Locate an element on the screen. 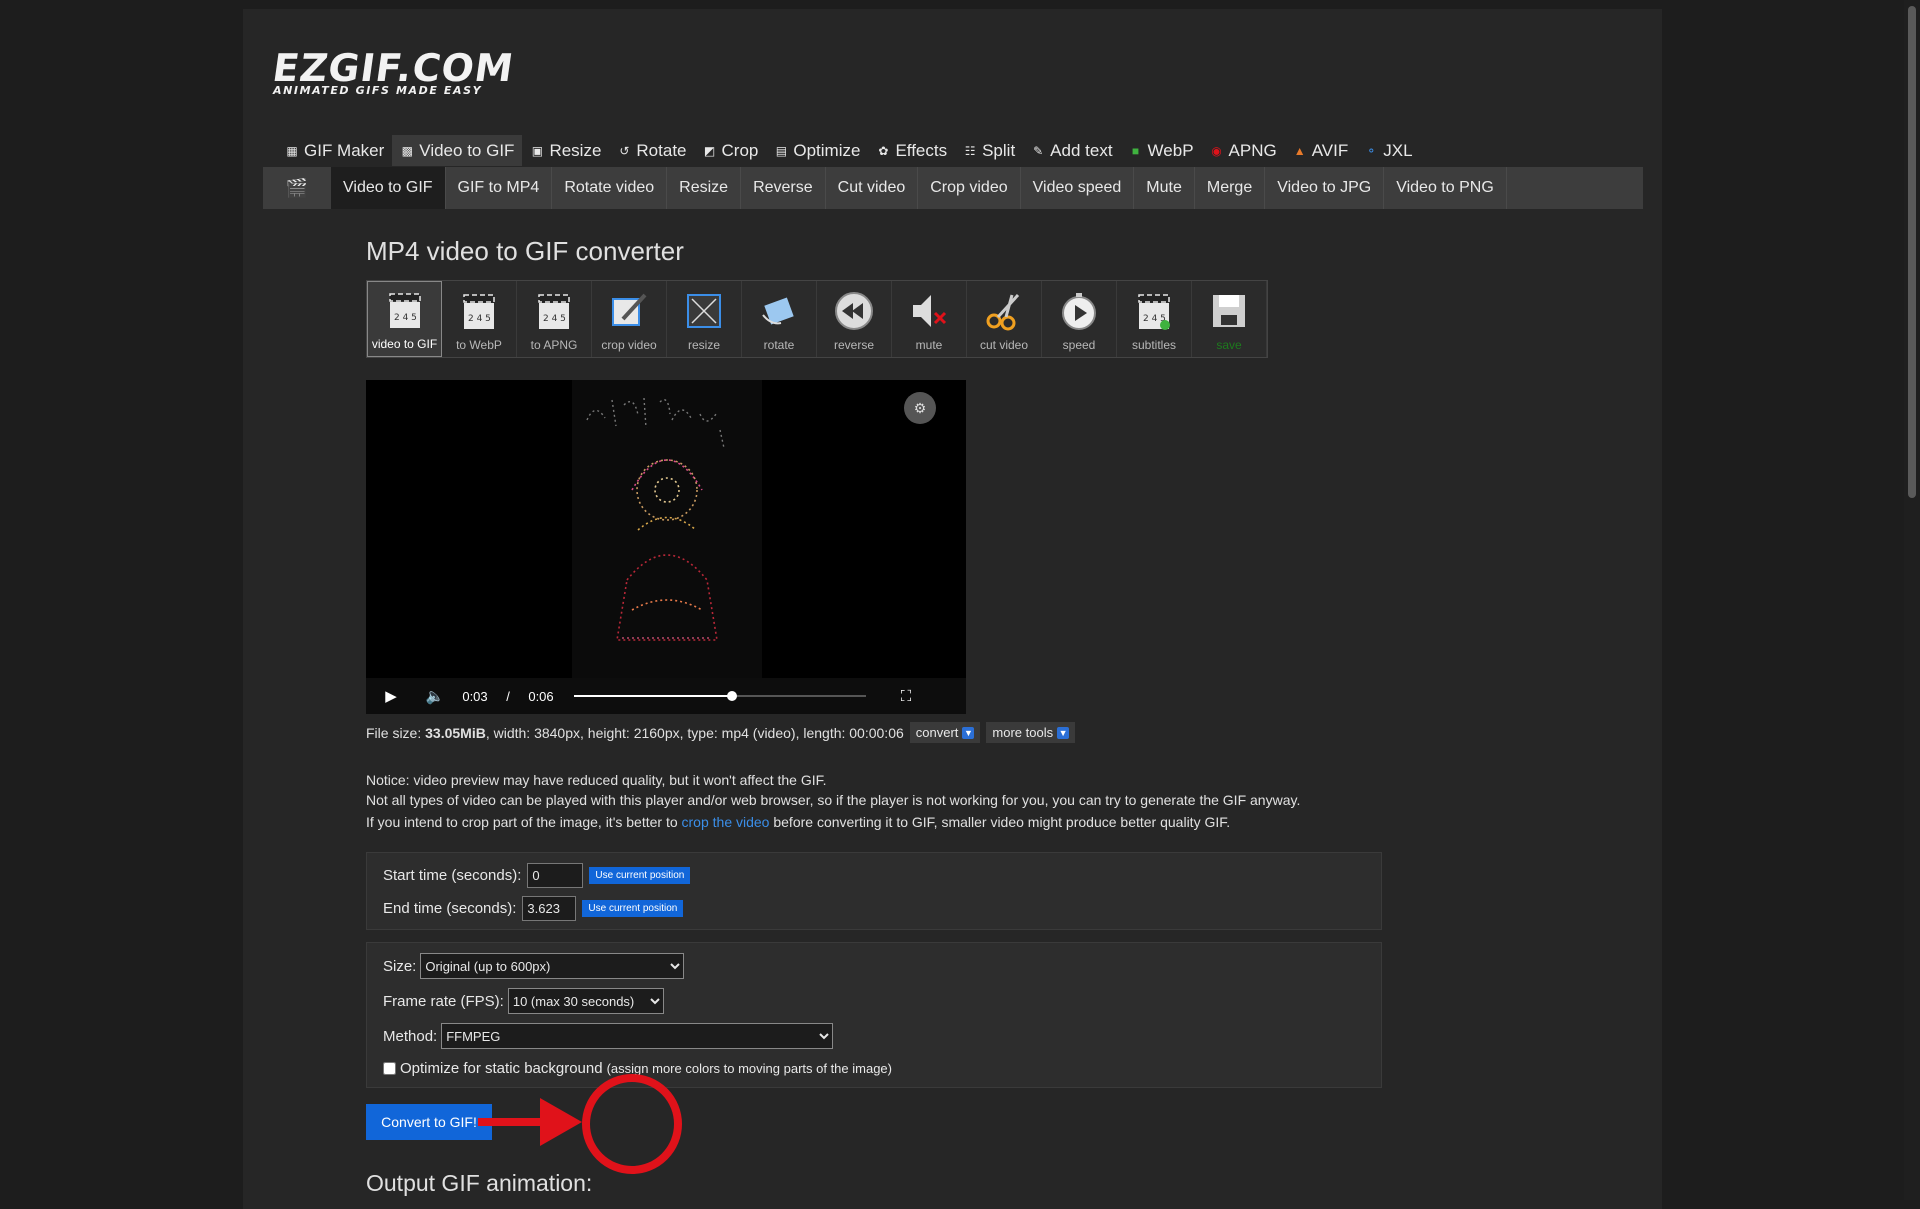 The height and width of the screenshot is (1209, 1920). tool-reverse: reverse is located at coordinates (854, 319).